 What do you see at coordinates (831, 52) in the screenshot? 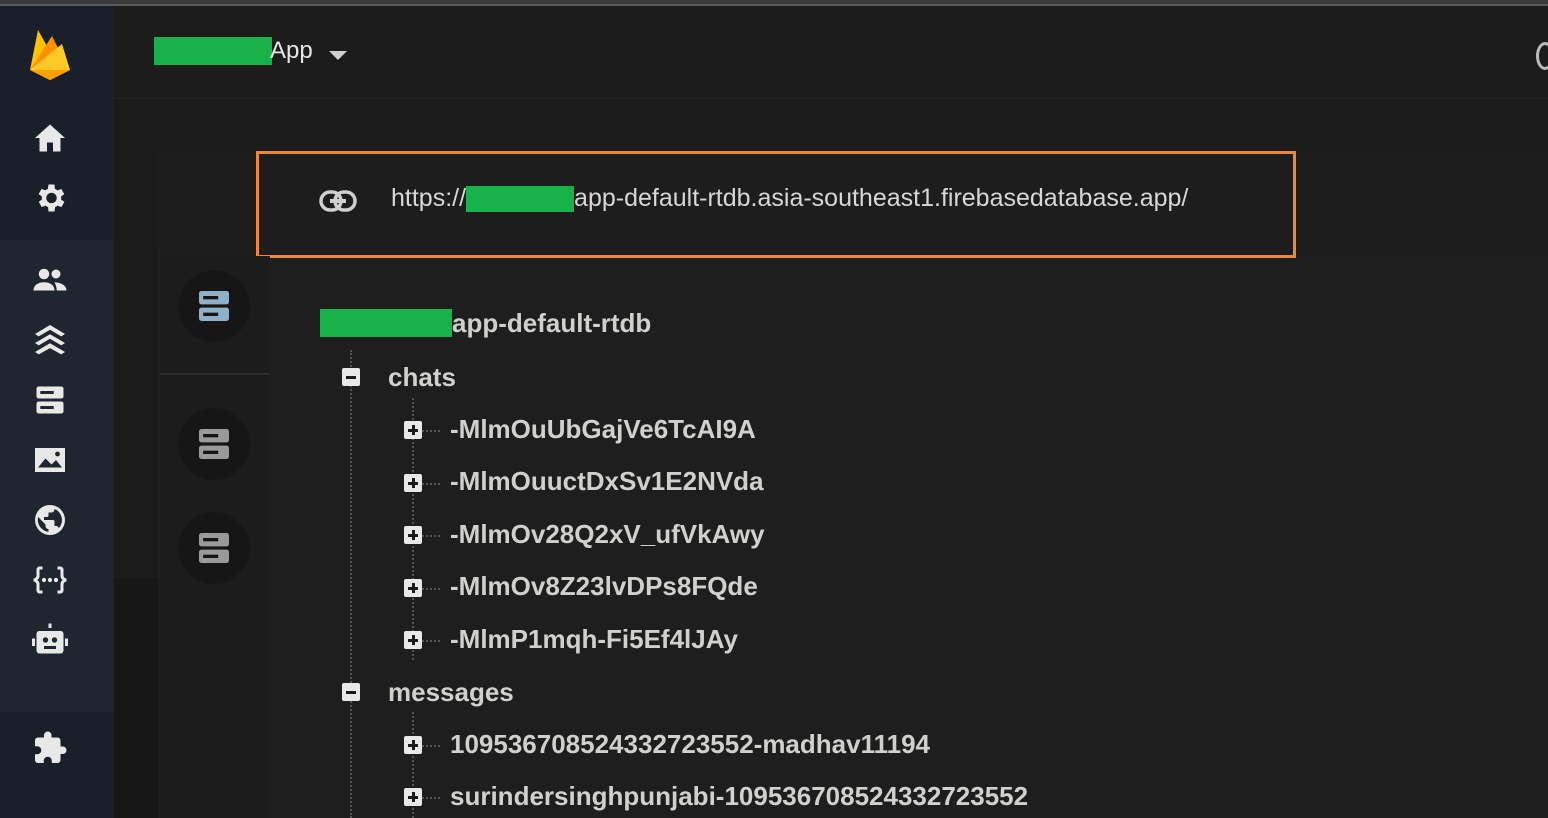
I see `top-header: App` at bounding box center [831, 52].